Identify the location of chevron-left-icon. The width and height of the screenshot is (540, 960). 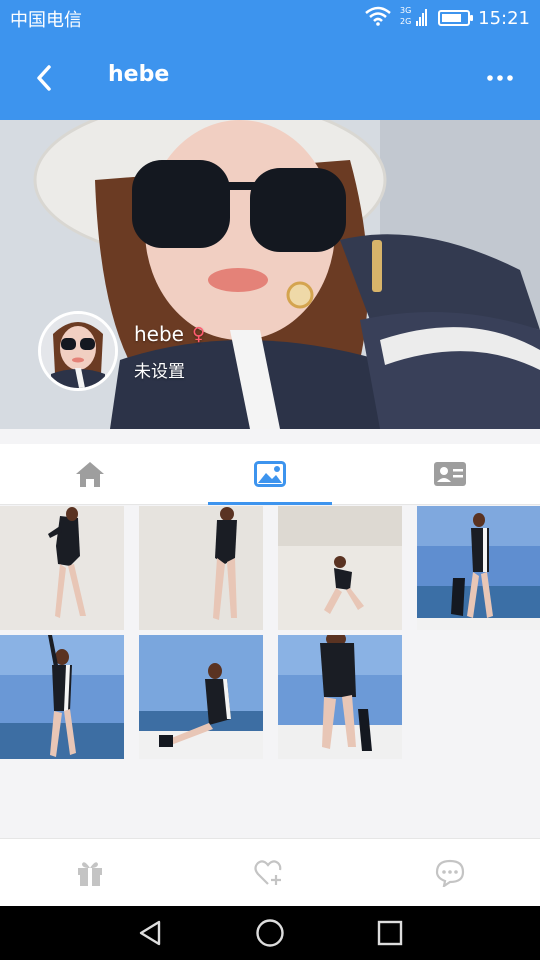
(44, 78).